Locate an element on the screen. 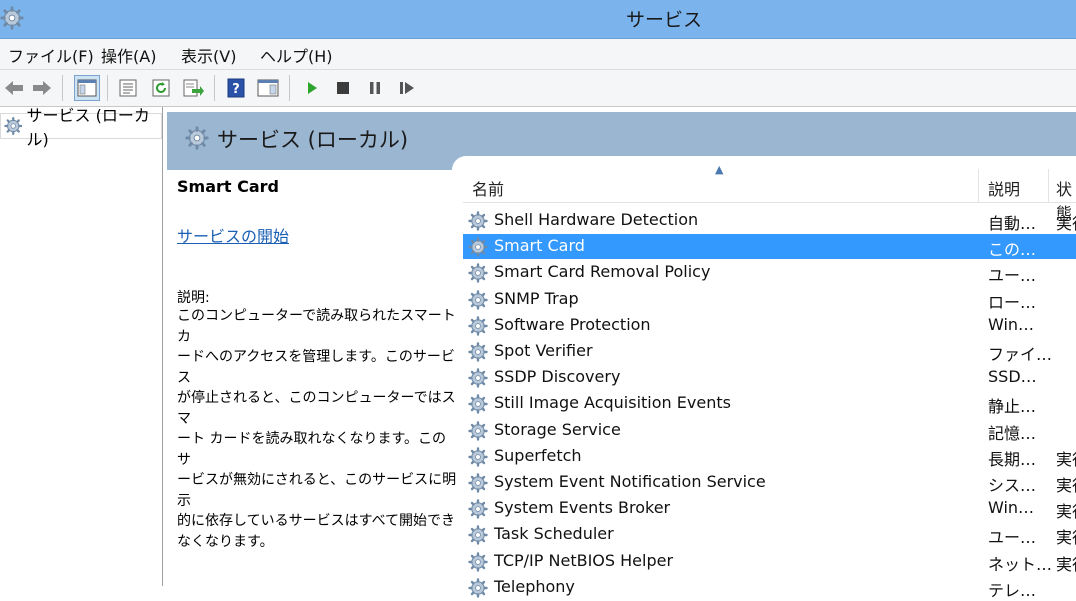 Image resolution: width=1076 pixels, height=601 pixels. description-line: なくなります。 is located at coordinates (225, 541).